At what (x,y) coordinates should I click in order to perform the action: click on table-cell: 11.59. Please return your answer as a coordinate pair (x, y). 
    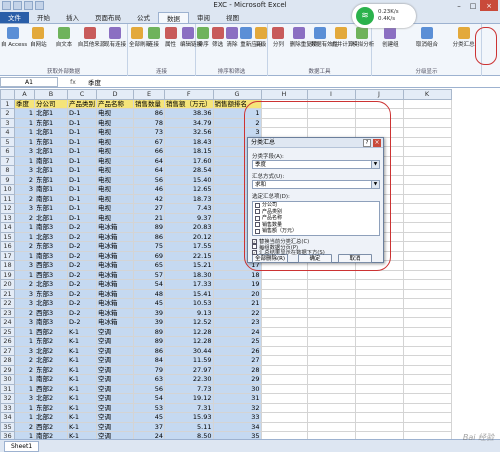
    Looking at the image, I should click on (189, 360).